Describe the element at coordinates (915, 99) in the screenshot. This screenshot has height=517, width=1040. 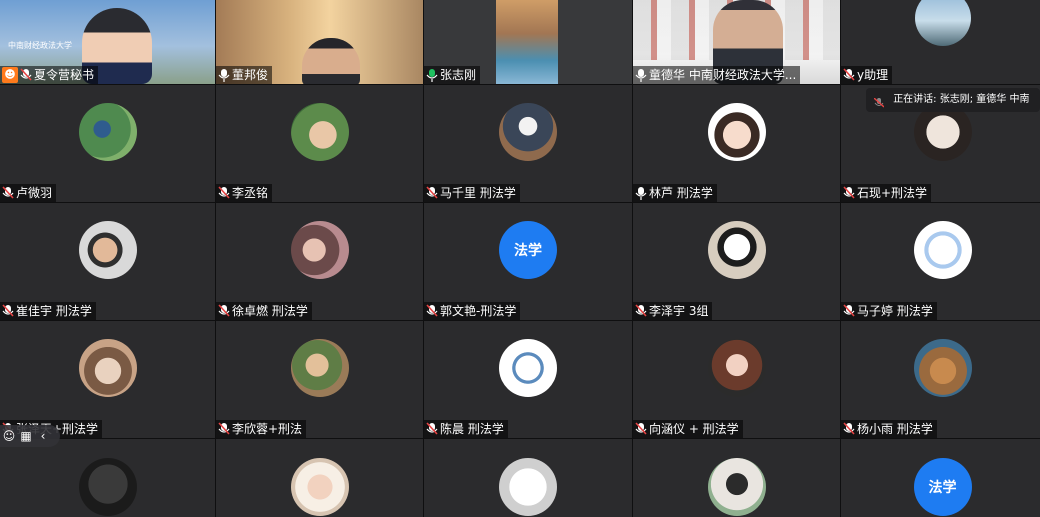
I see `speaking-label: 正在讲话:` at that location.